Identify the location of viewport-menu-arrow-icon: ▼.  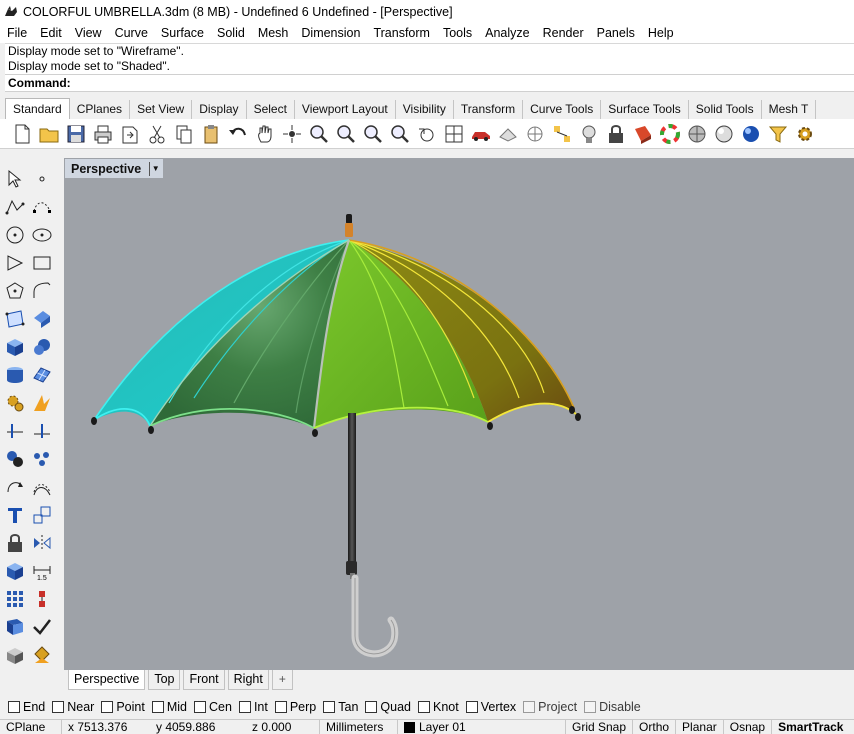
(154, 168).